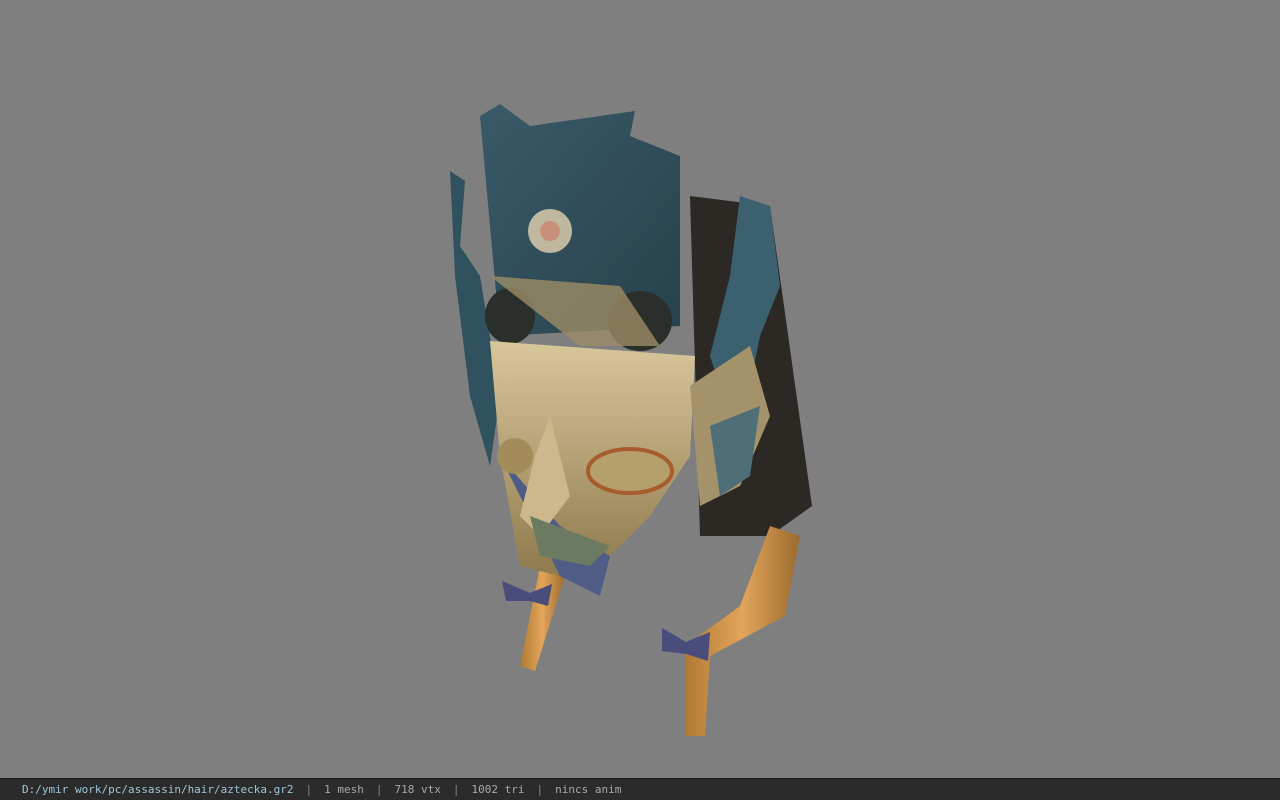  What do you see at coordinates (417, 789) in the screenshot?
I see `vertex-count: 718 vtx` at bounding box center [417, 789].